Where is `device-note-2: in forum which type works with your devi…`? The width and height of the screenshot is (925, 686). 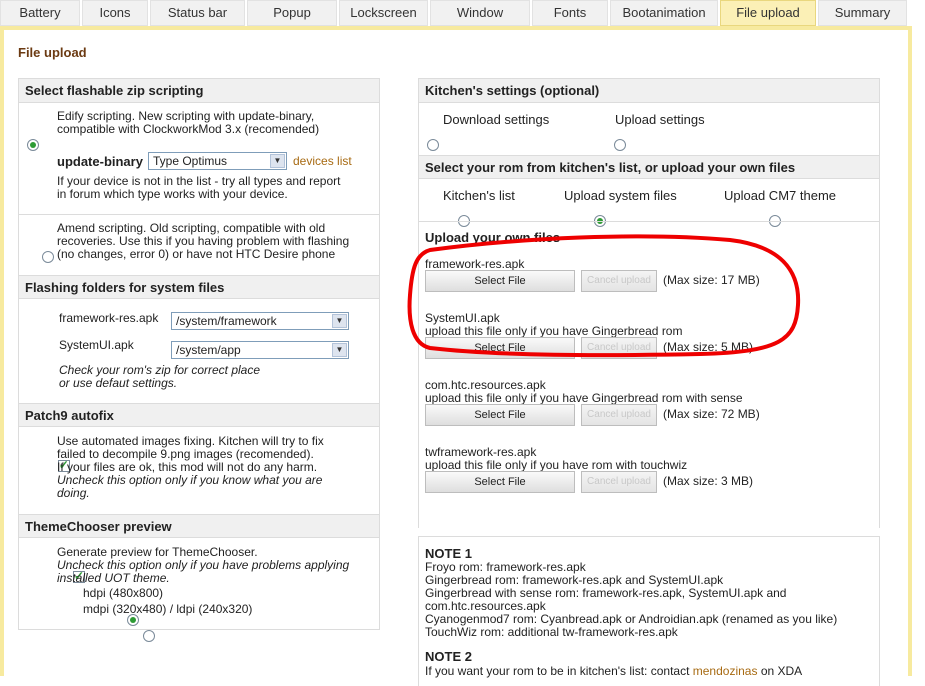 device-note-2: in forum which type works with your devi… is located at coordinates (172, 194).